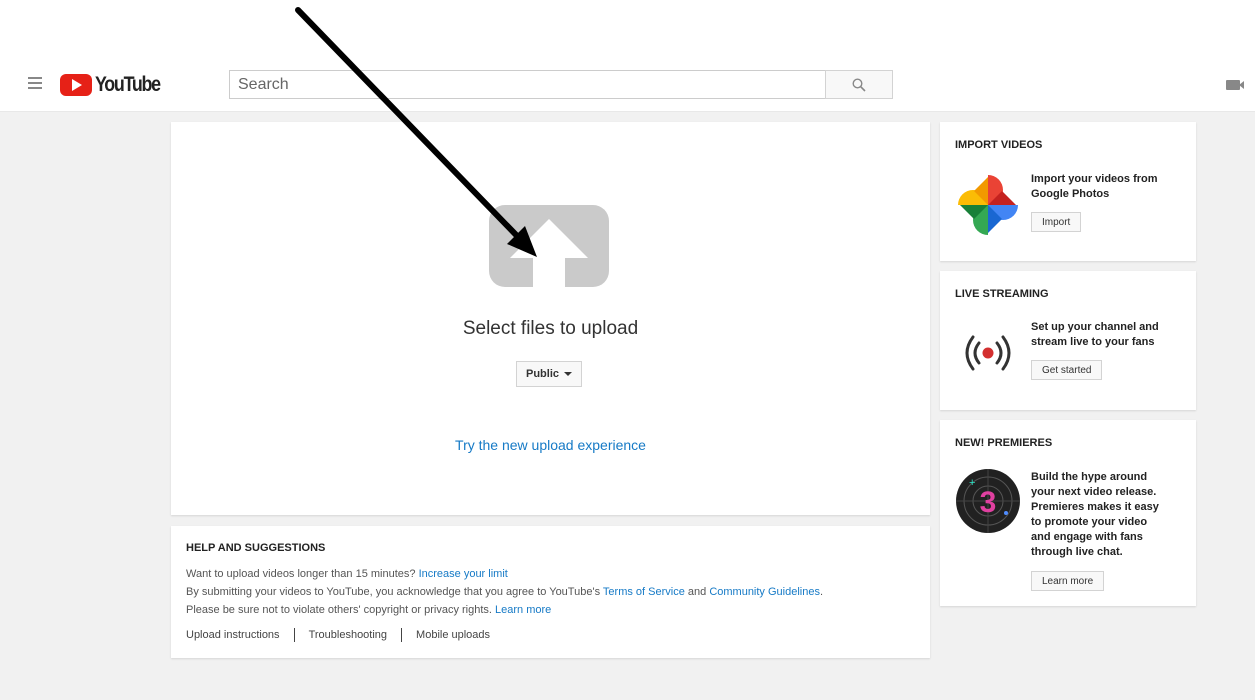 The height and width of the screenshot is (700, 1255). I want to click on import-videos-title: IMPORT VIDEOS, so click(999, 145).